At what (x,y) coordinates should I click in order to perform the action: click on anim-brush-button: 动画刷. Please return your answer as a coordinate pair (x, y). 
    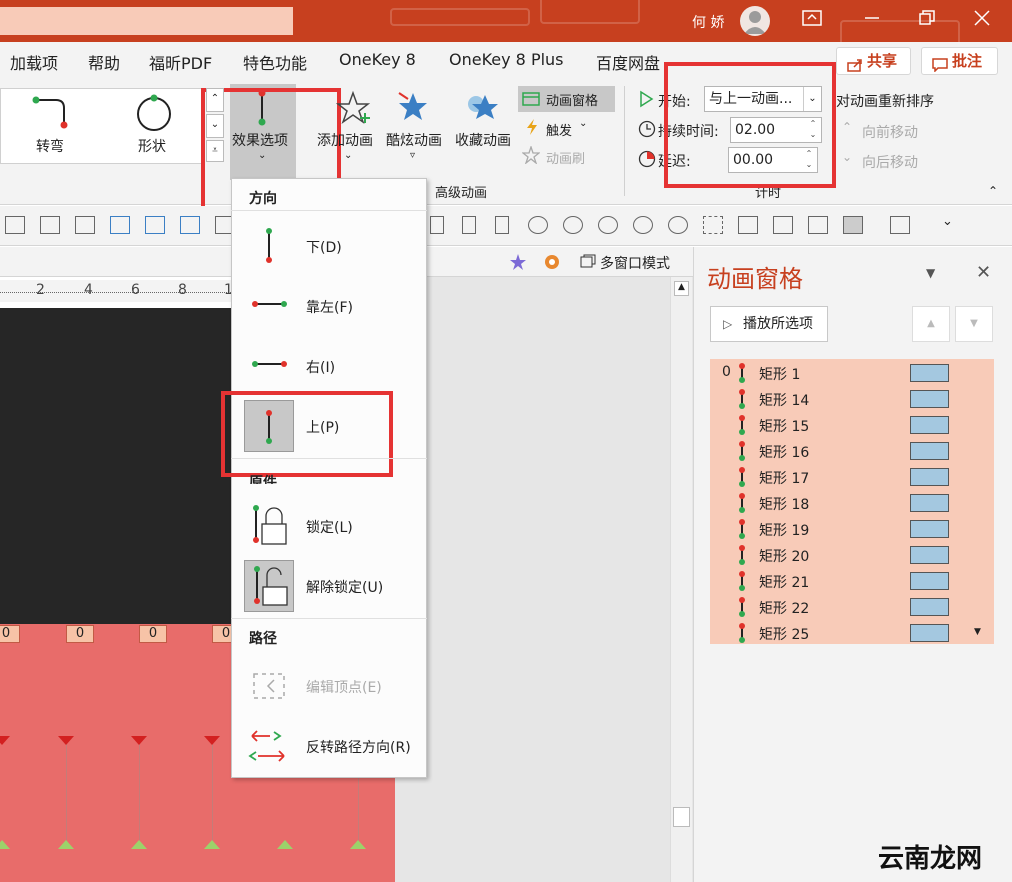
    Looking at the image, I should click on (565, 157).